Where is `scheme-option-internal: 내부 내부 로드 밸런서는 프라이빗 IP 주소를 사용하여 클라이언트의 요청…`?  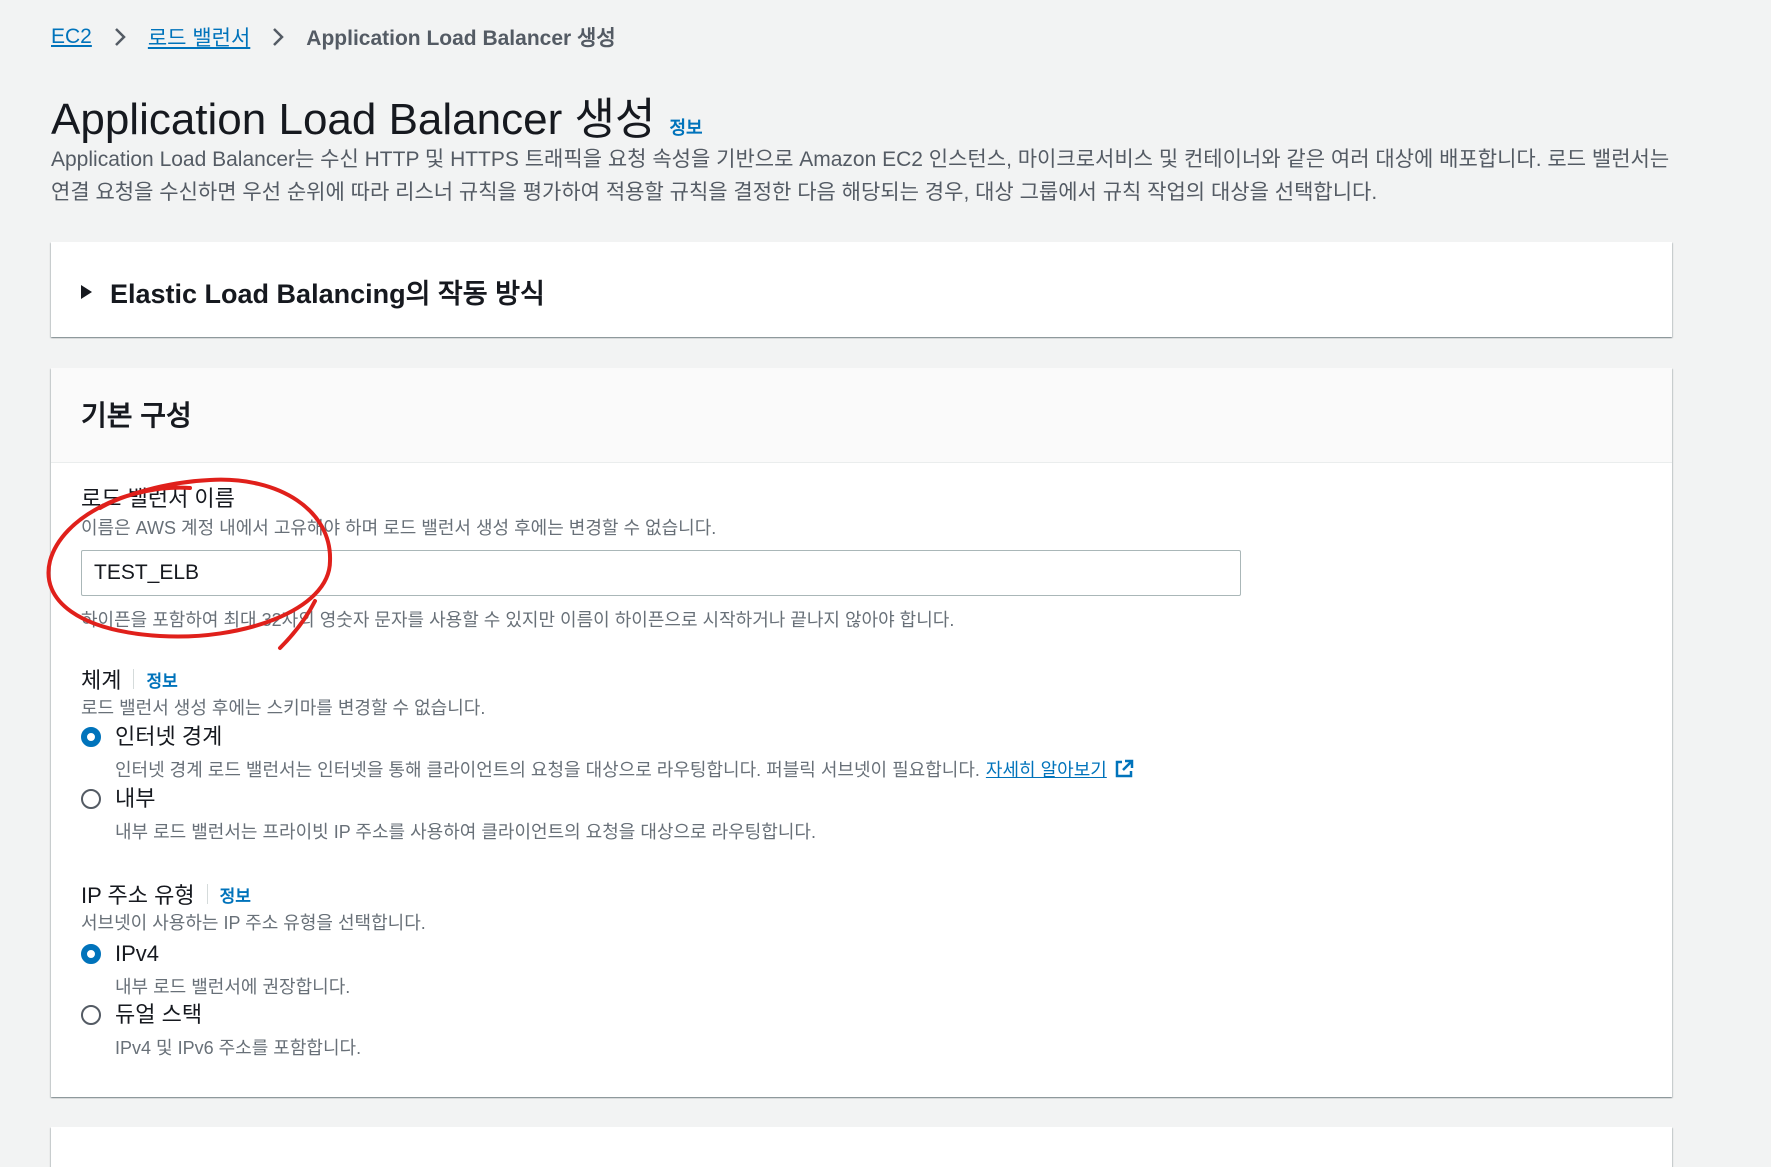
scheme-option-internal: 내부 내부 로드 밸런서는 프라이빗 IP 주소를 사용하여 클라이언트의 요청… is located at coordinates (448, 815).